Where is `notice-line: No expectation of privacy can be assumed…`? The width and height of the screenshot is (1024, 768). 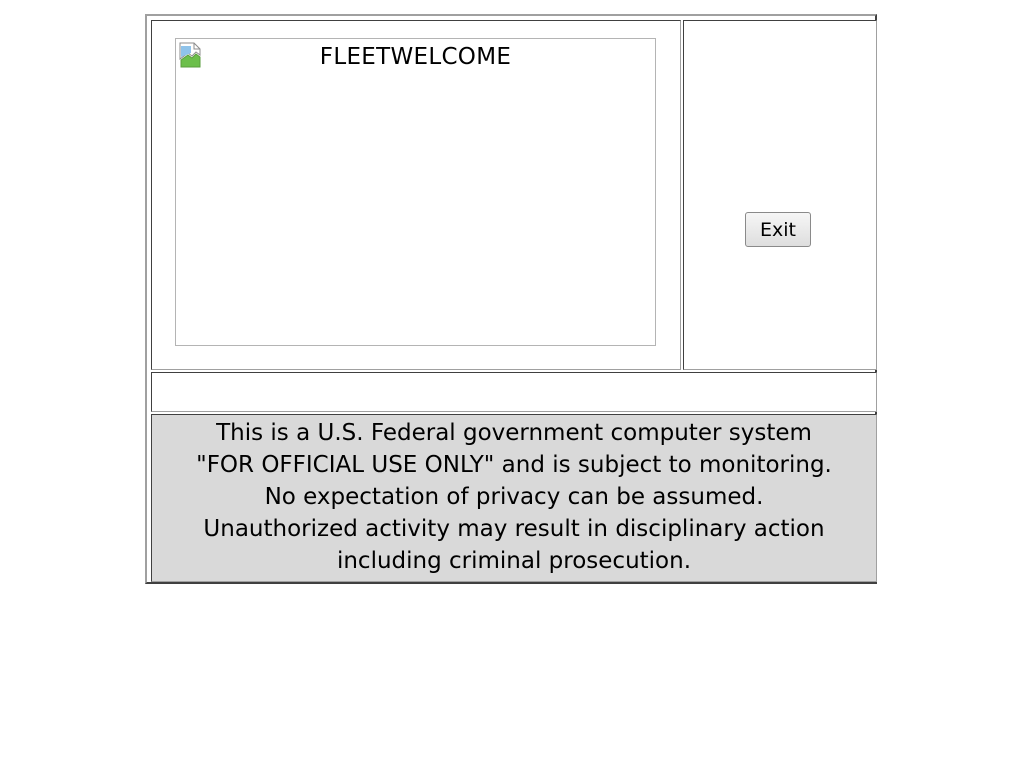
notice-line: No expectation of privacy can be assumed… is located at coordinates (514, 497).